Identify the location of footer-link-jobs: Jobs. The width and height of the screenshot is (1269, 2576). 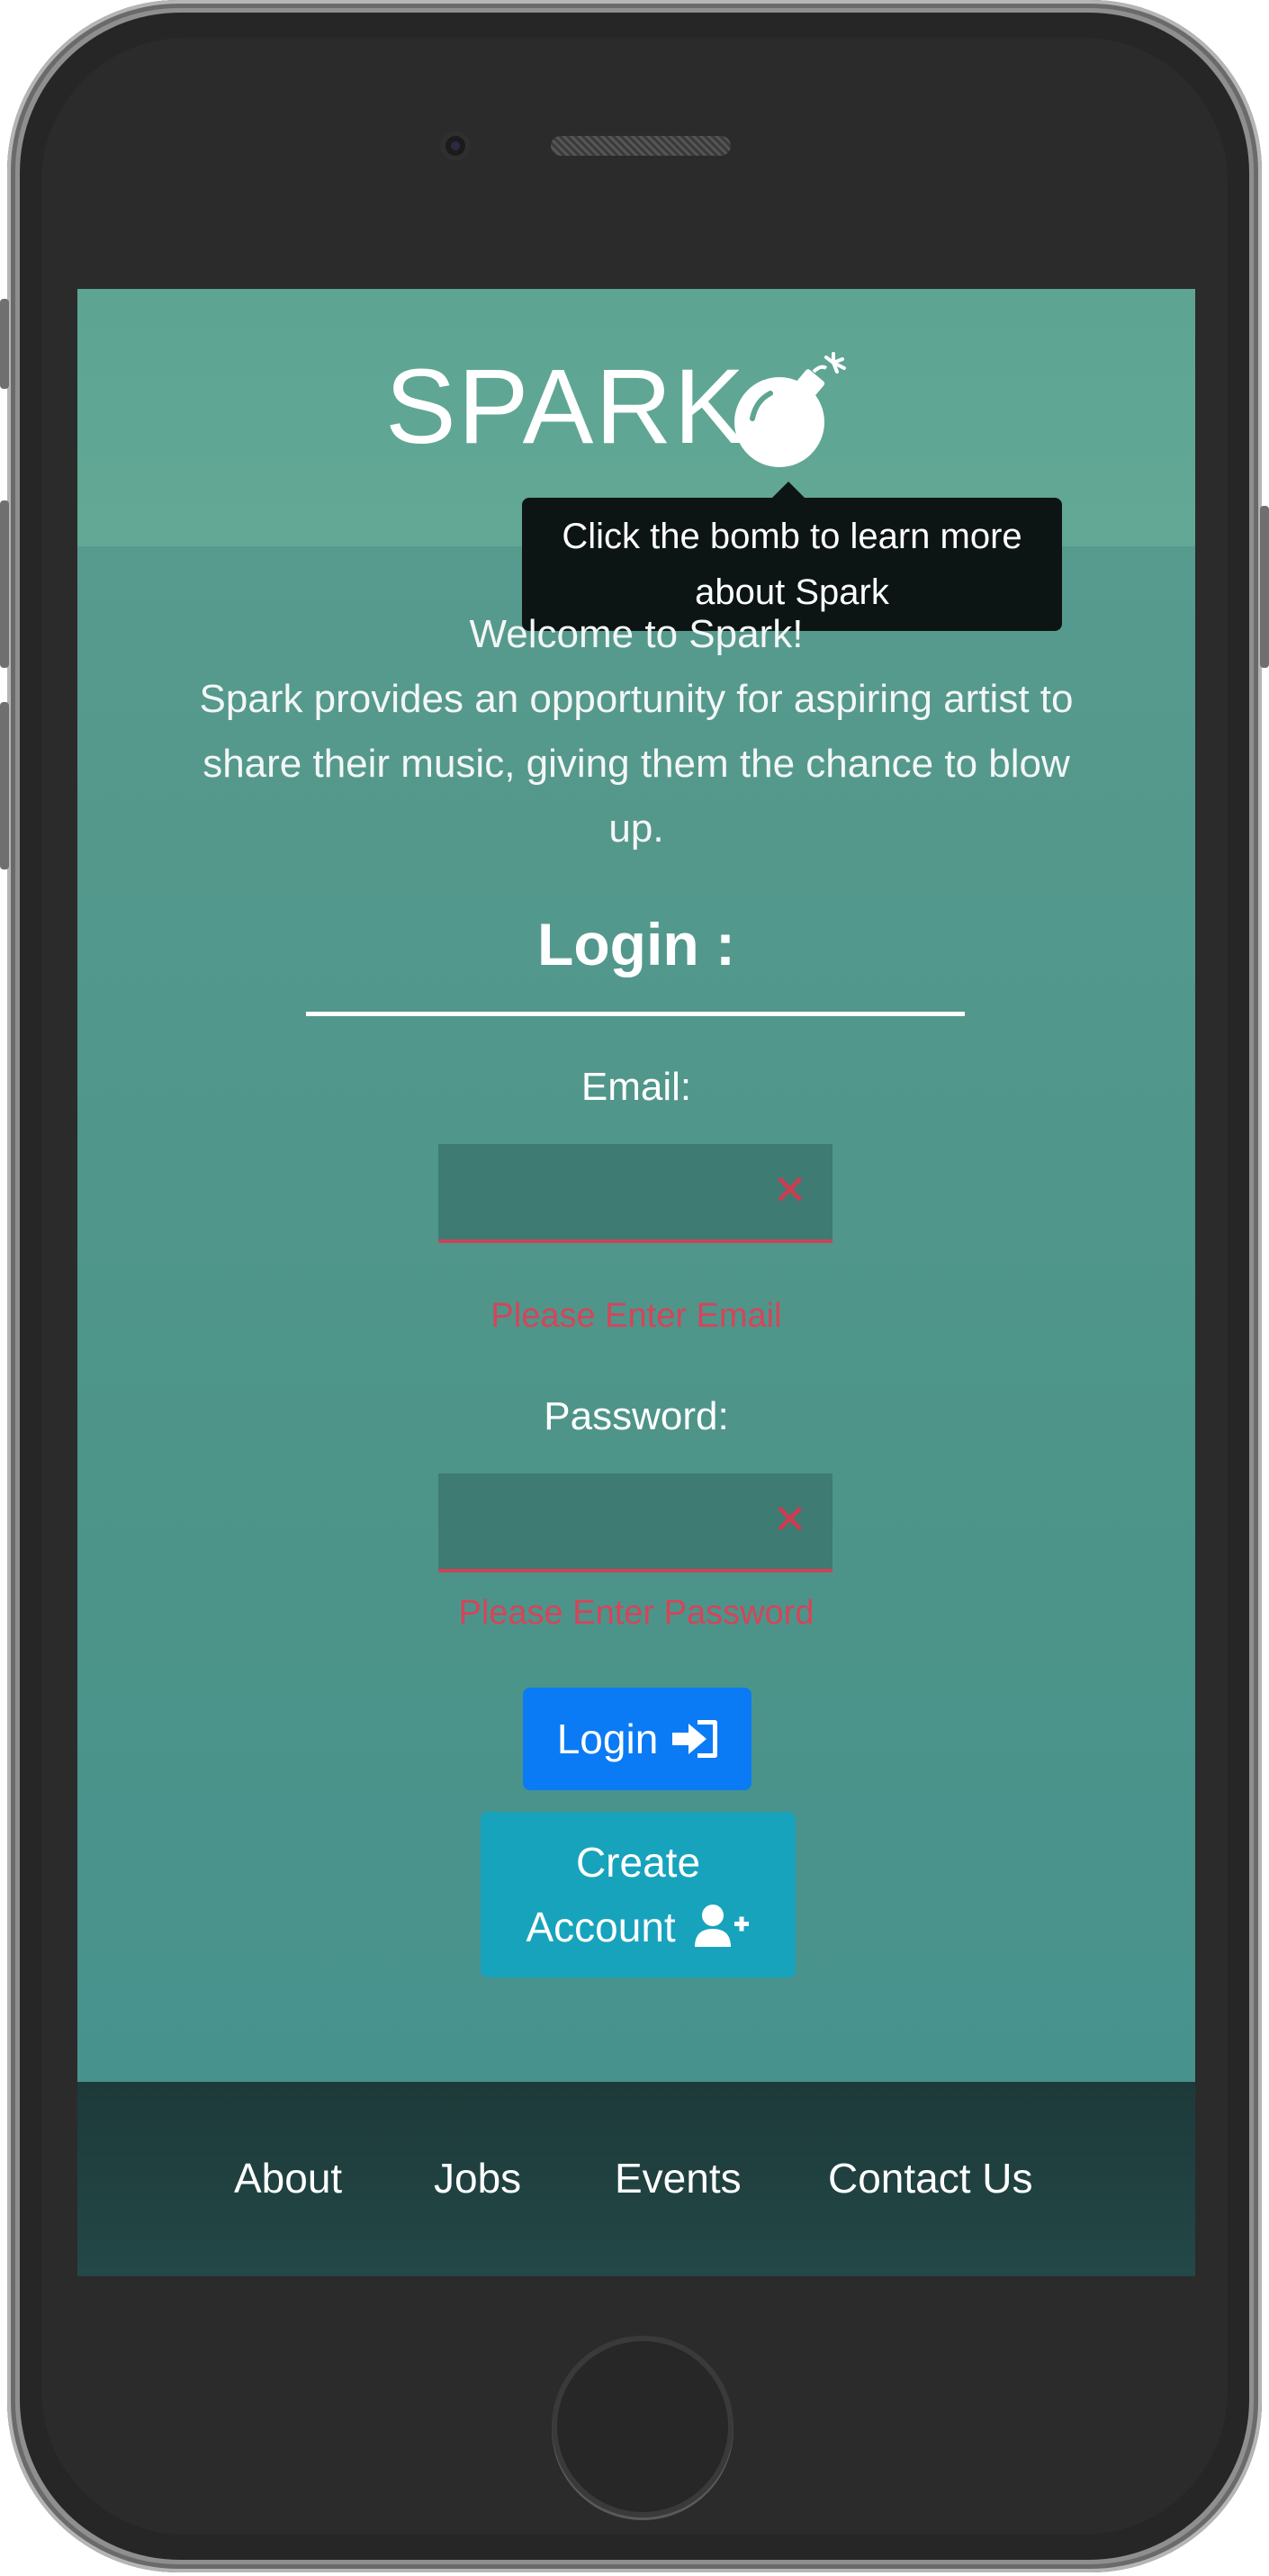
(477, 2178).